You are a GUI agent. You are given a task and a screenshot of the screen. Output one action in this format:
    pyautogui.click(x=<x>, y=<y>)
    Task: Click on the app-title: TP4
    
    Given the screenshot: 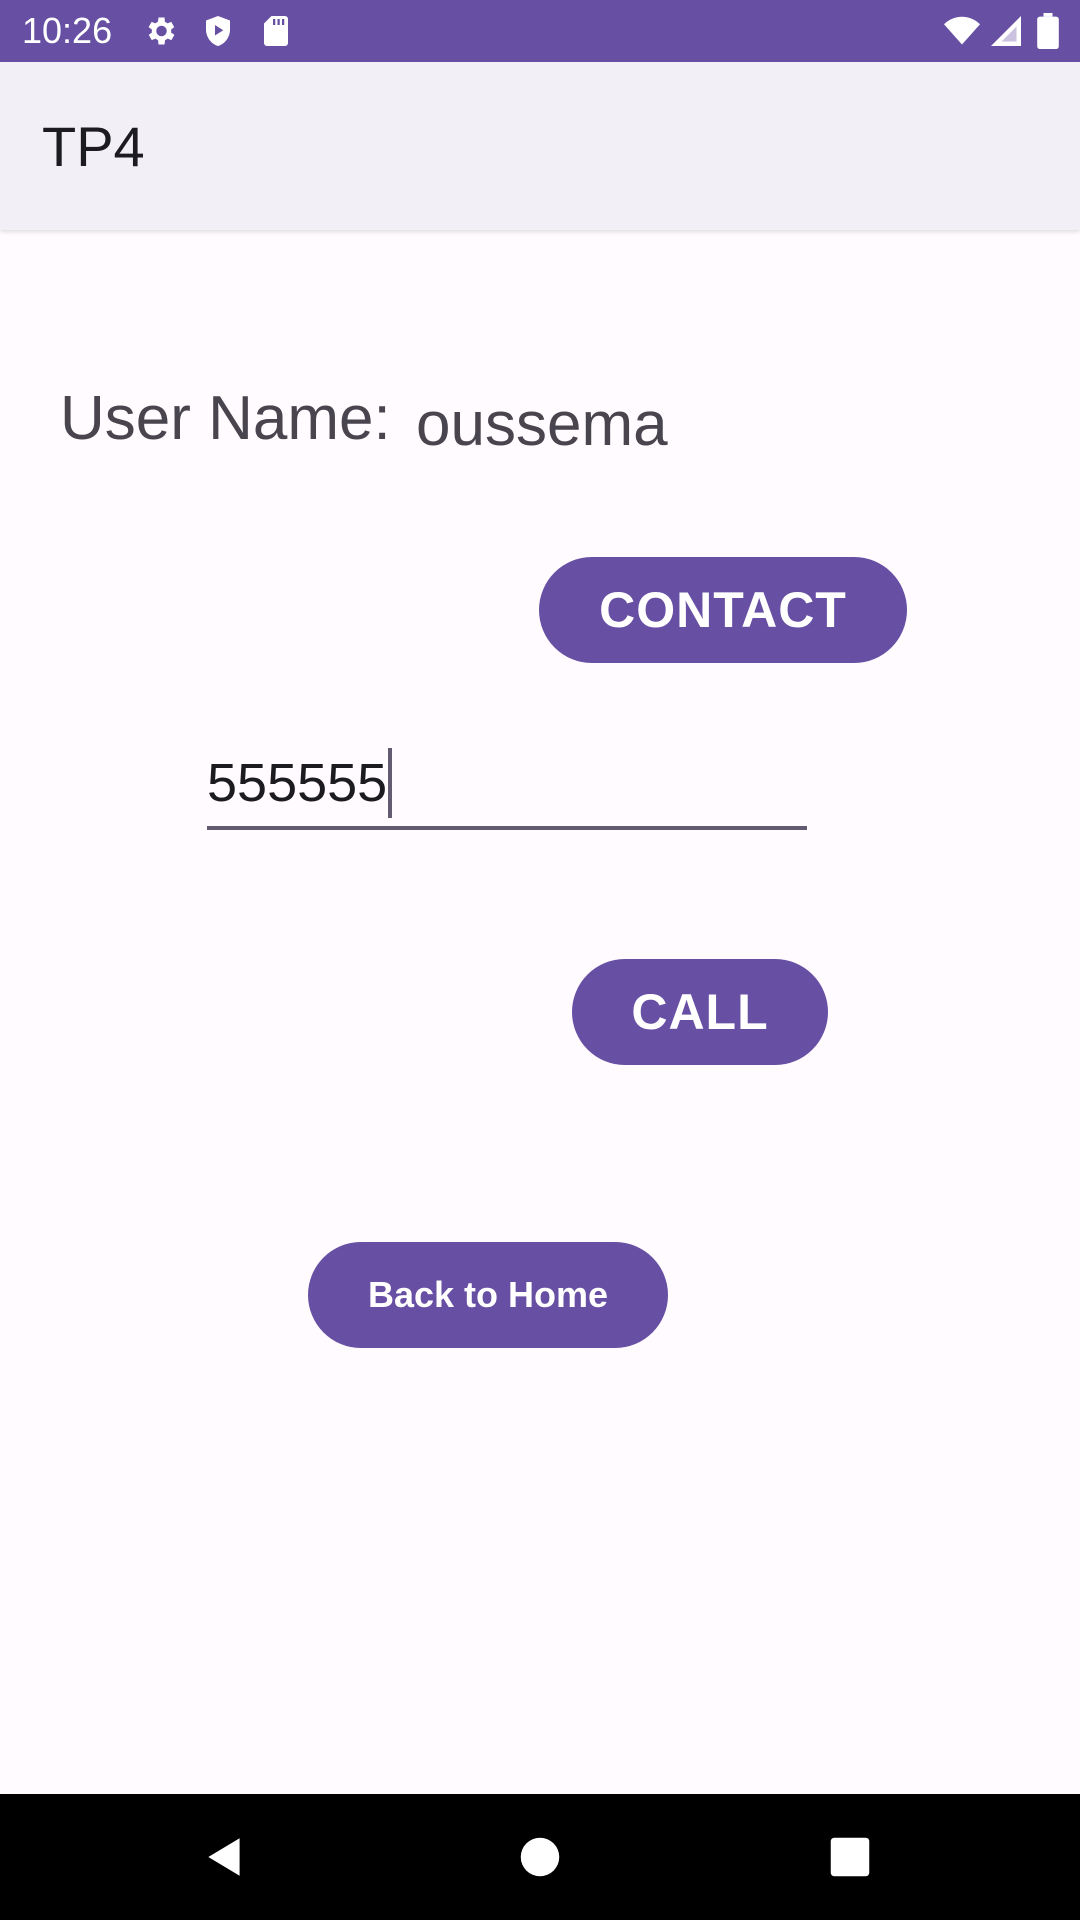 What is the action you would take?
    pyautogui.click(x=93, y=146)
    